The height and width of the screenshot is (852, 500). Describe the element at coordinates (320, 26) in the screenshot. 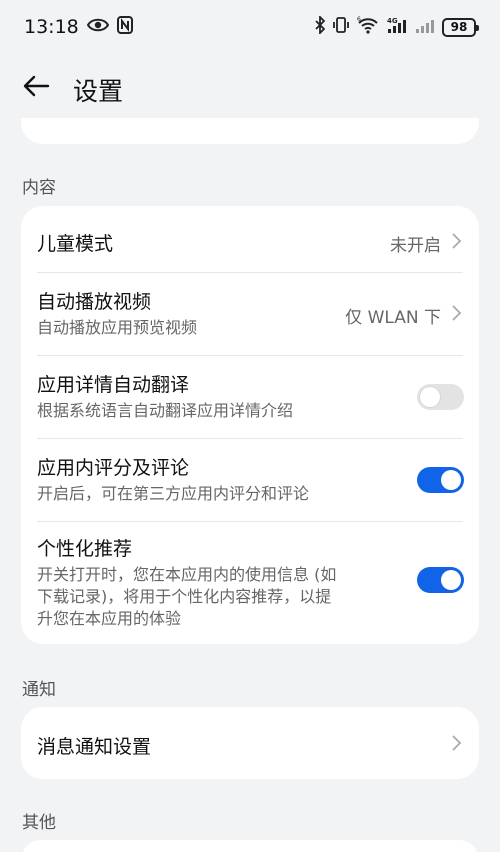

I see `bluetooth-icon` at that location.